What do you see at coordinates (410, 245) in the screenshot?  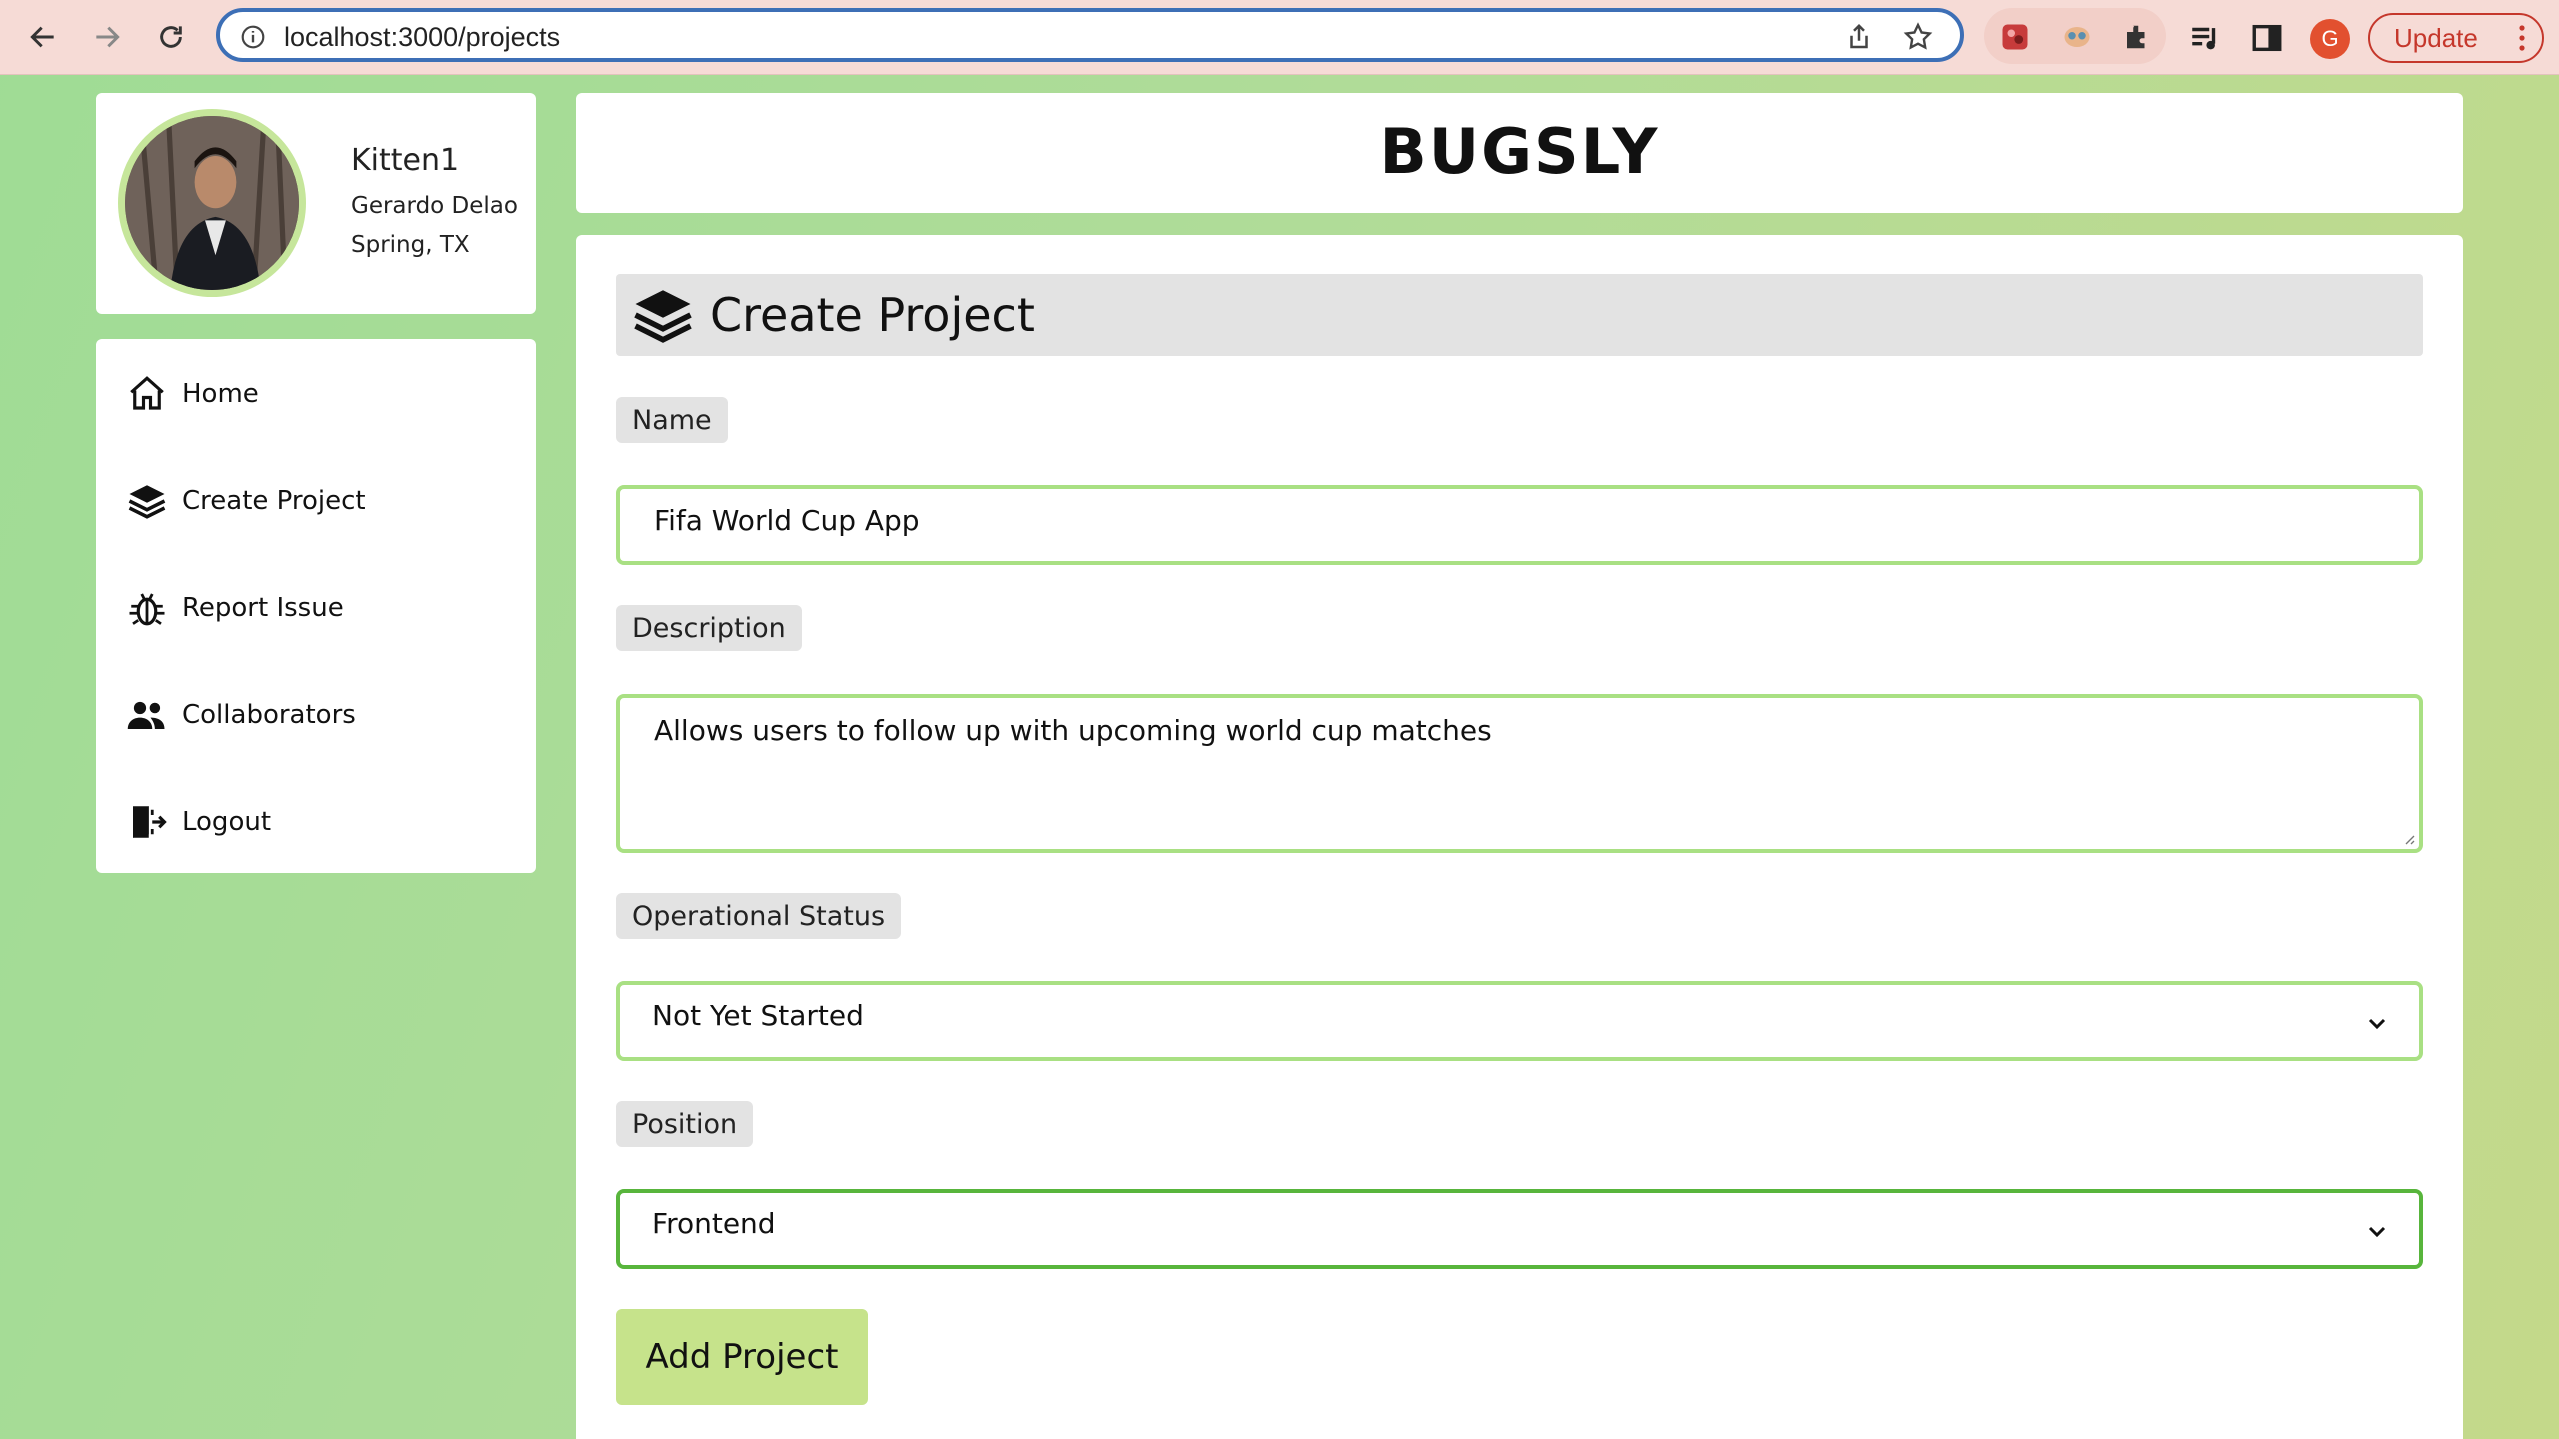 I see `profile-location: Spring, TX` at bounding box center [410, 245].